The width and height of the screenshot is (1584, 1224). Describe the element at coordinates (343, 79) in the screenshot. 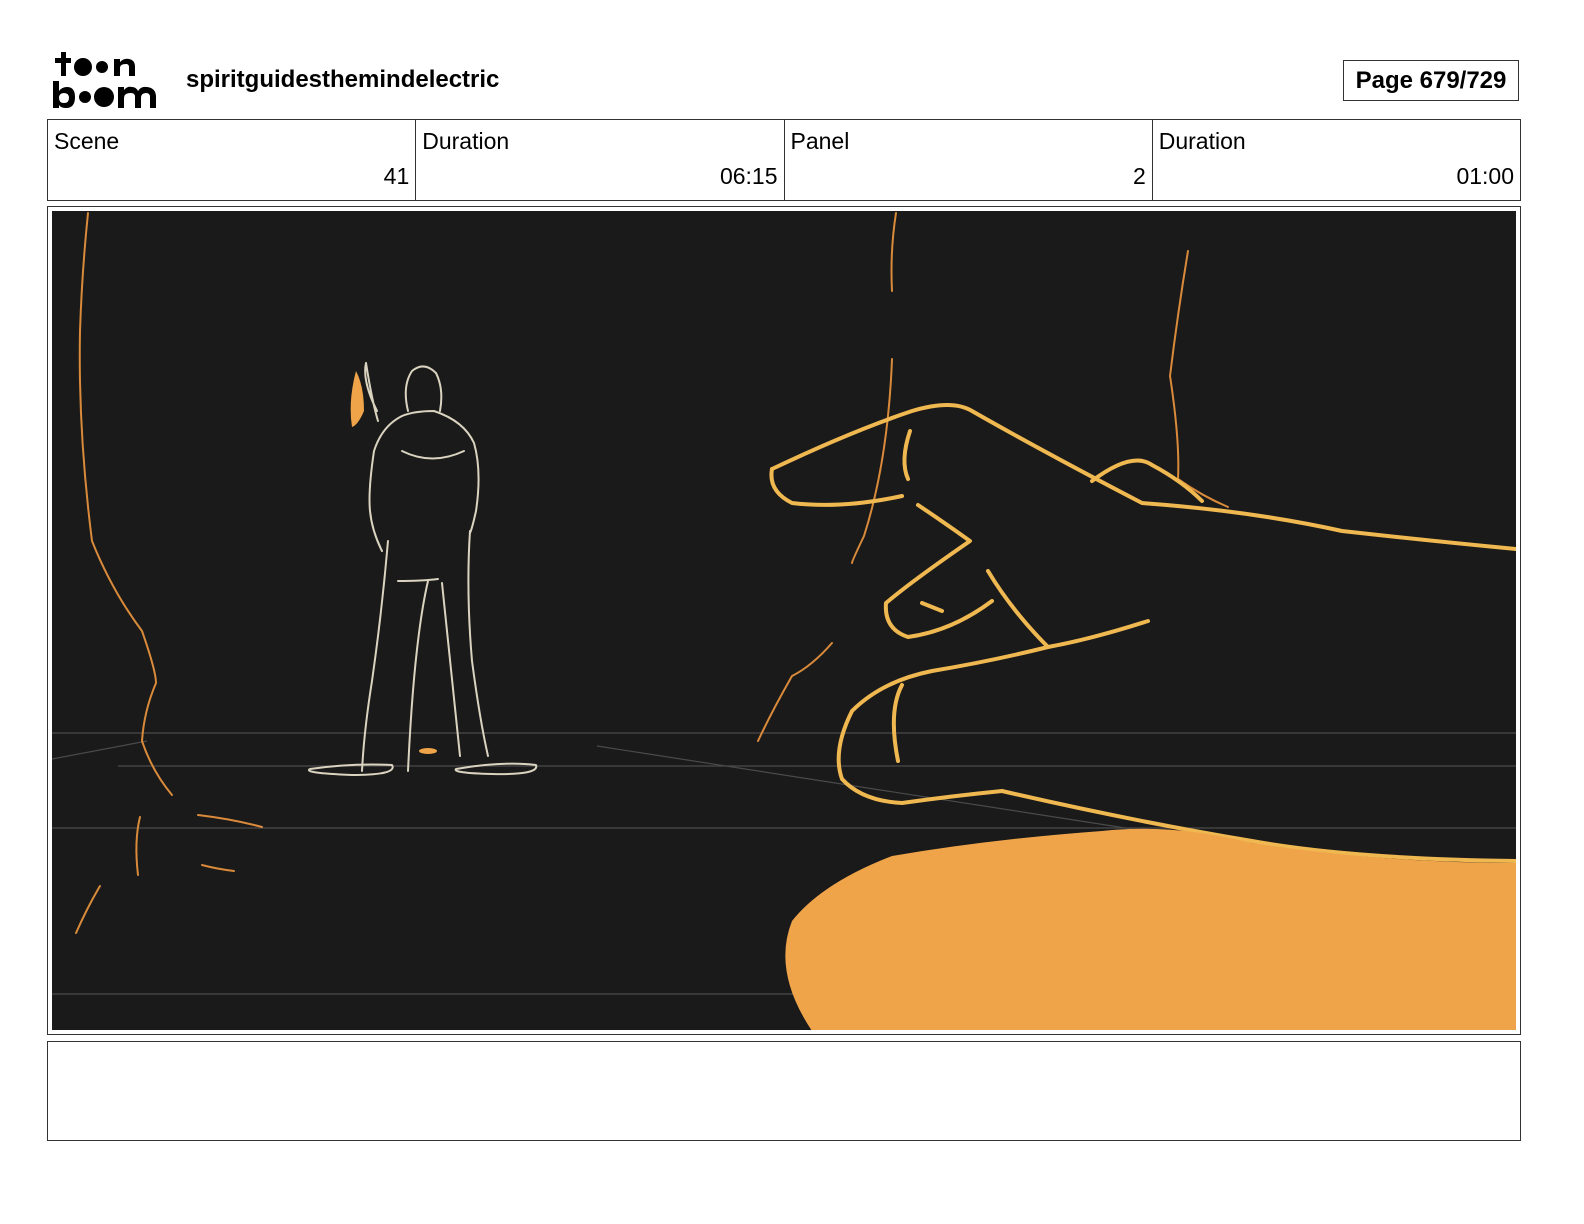

I see `project-title: spiritguidesthemindelectric` at that location.